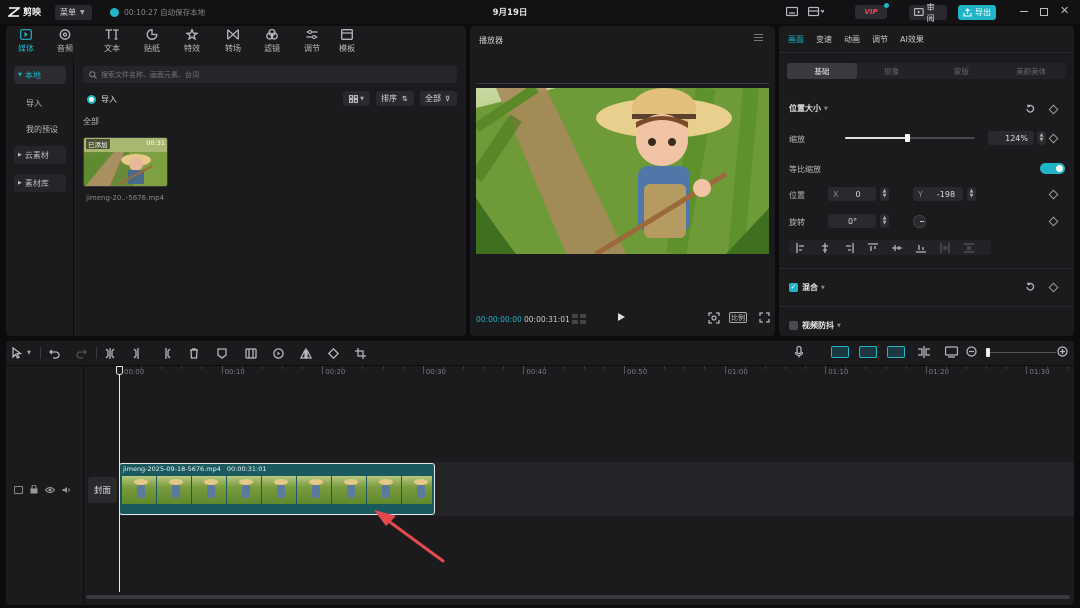 Image resolution: width=1080 pixels, height=608 pixels. Describe the element at coordinates (849, 247) in the screenshot. I see `align-right-icon` at that location.